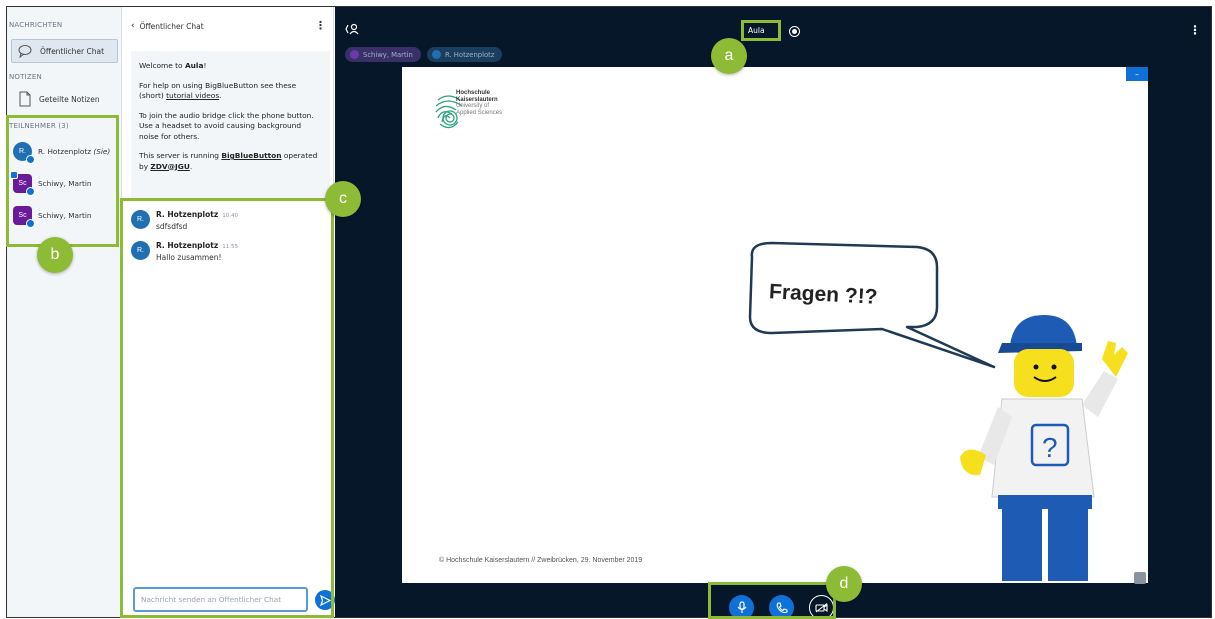 The image size is (1215, 619). What do you see at coordinates (343, 199) in the screenshot?
I see `annotation-badge-c: c` at bounding box center [343, 199].